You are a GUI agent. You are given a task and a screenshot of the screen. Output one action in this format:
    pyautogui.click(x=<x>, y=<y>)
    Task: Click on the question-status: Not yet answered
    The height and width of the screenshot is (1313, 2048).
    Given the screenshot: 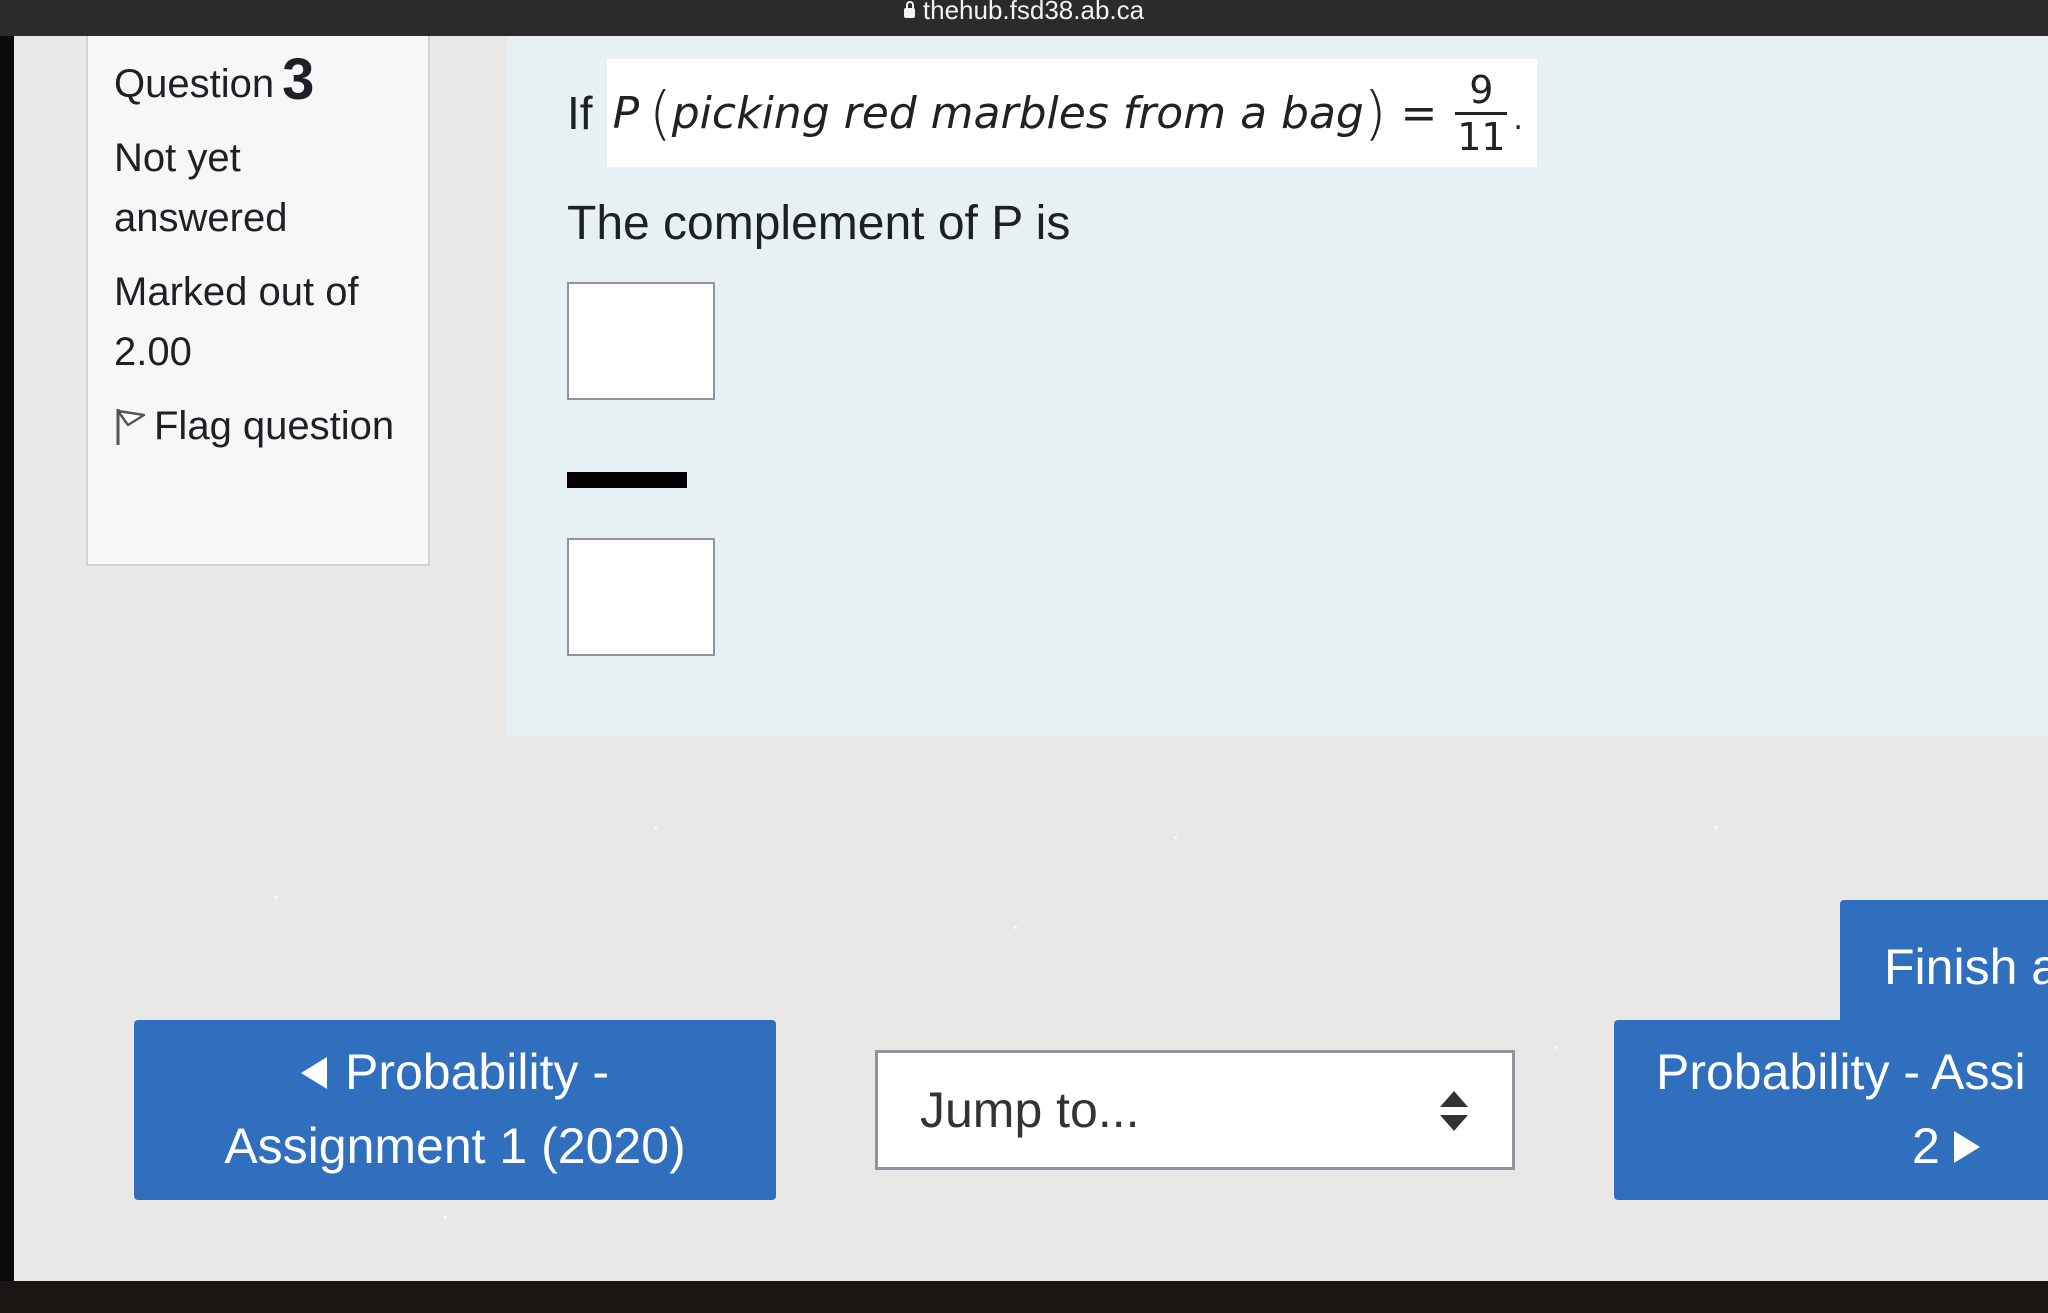 What is the action you would take?
    pyautogui.click(x=201, y=188)
    